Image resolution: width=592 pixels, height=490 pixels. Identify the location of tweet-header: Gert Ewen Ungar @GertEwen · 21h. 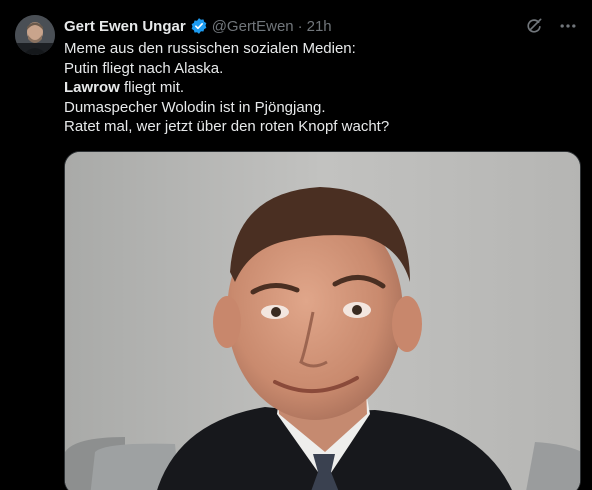
(322, 26).